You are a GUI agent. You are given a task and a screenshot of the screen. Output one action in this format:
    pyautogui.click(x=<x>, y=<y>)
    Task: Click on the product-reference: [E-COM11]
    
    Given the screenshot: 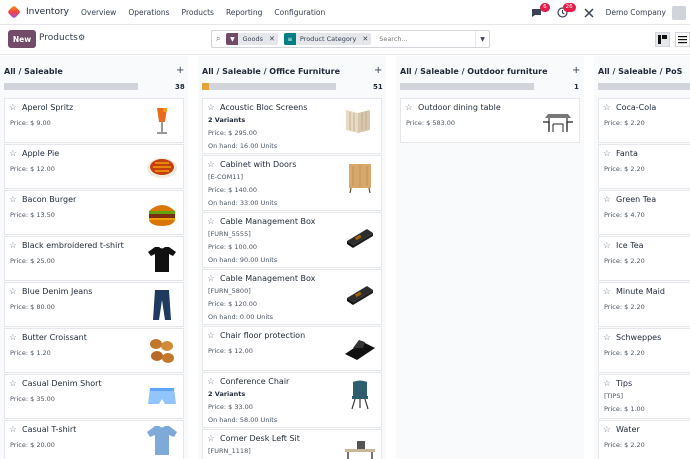 What is the action you would take?
    pyautogui.click(x=226, y=177)
    